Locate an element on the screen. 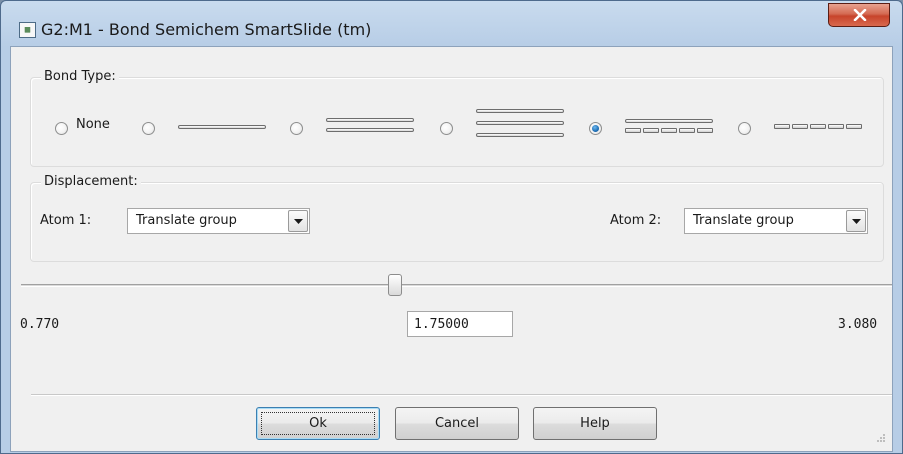 Image resolution: width=903 pixels, height=454 pixels. bond-double-radio is located at coordinates (296, 128).